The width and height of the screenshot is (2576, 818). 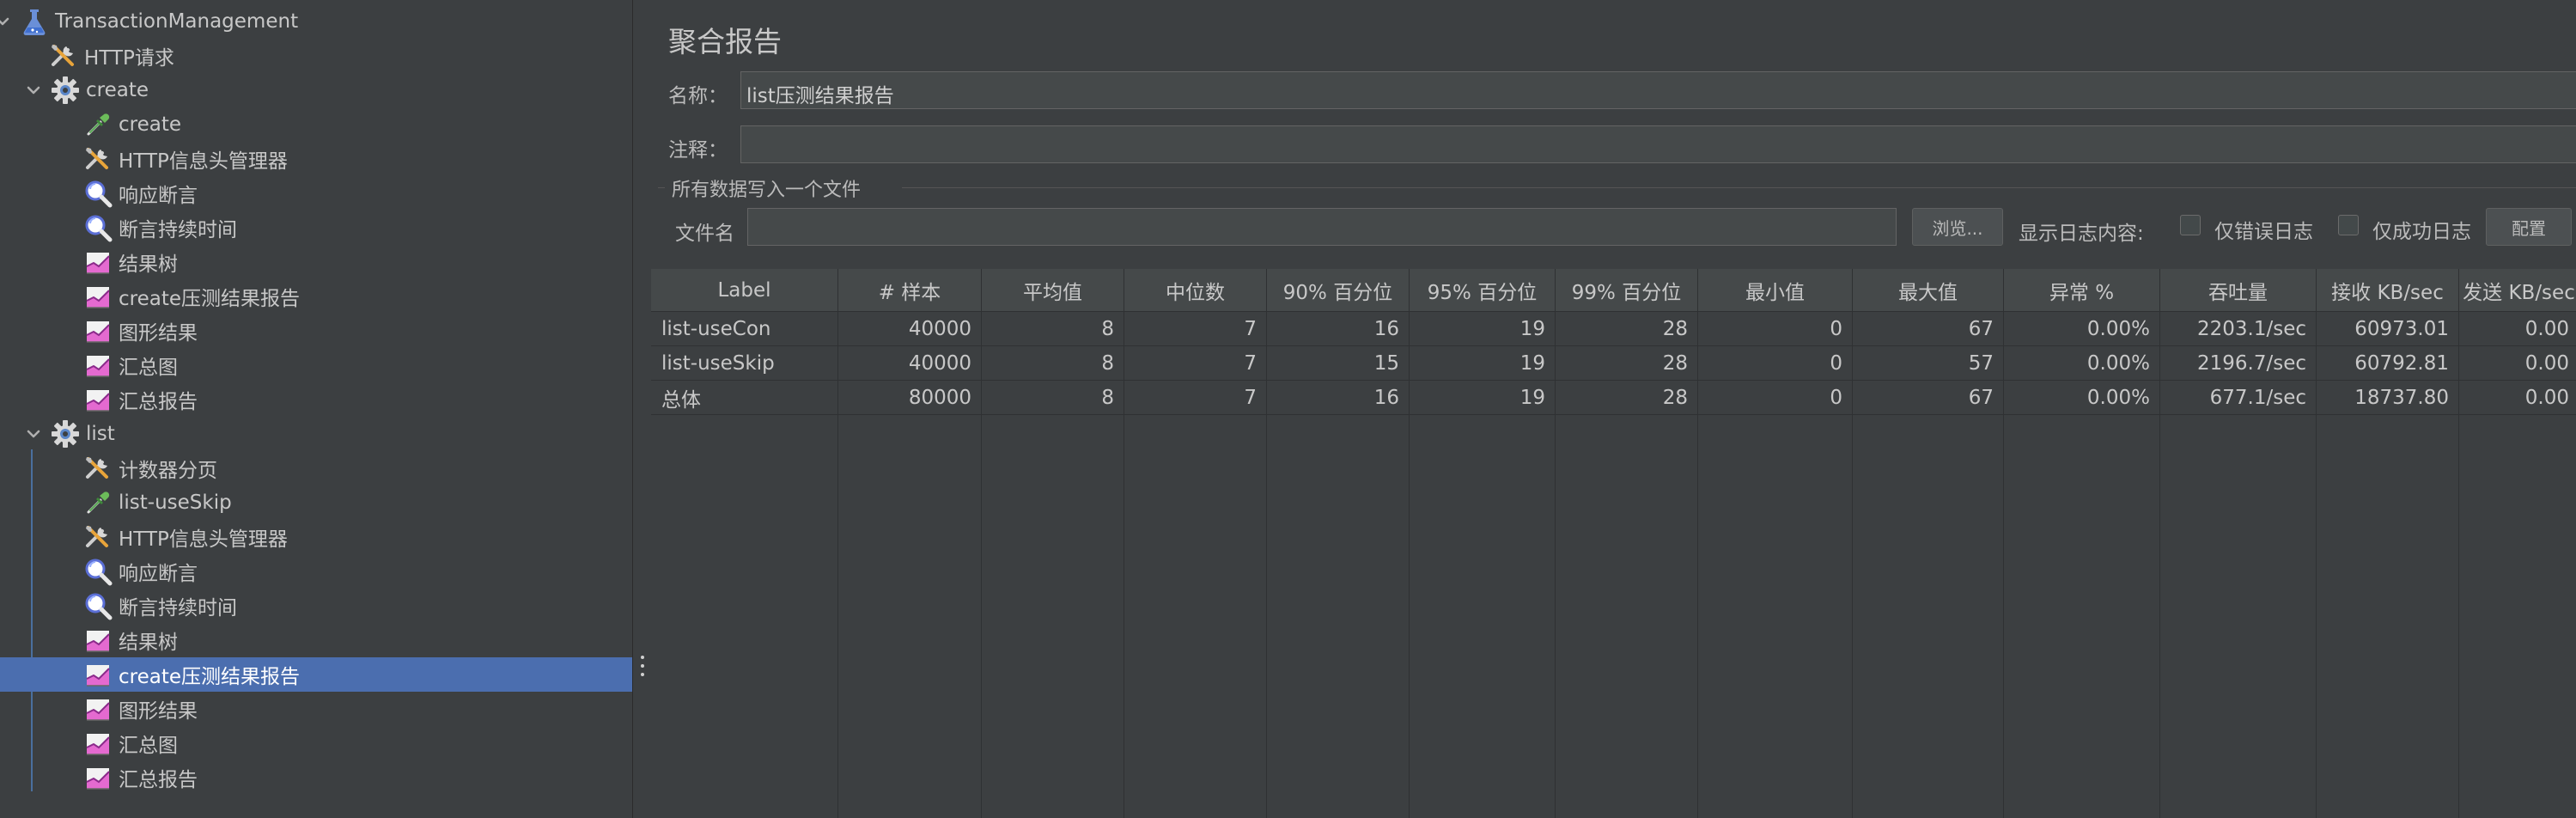 I want to click on column-header: 99% 百分位, so click(x=1627, y=290).